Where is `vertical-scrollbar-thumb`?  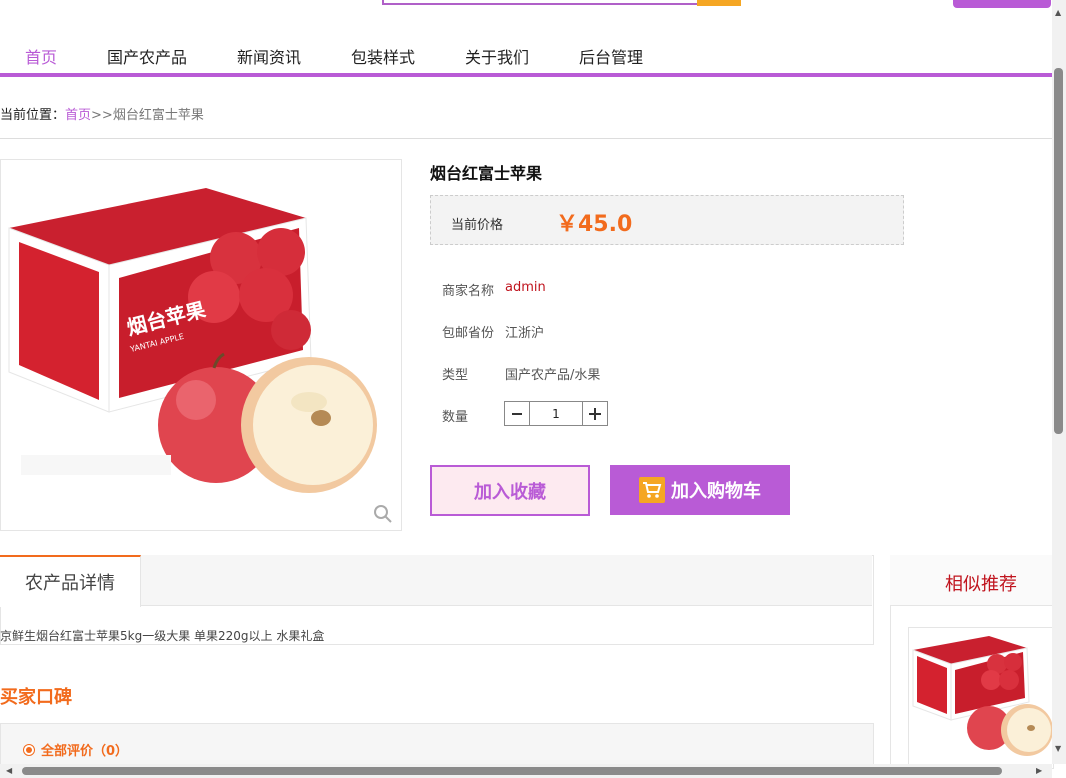 vertical-scrollbar-thumb is located at coordinates (1058, 251).